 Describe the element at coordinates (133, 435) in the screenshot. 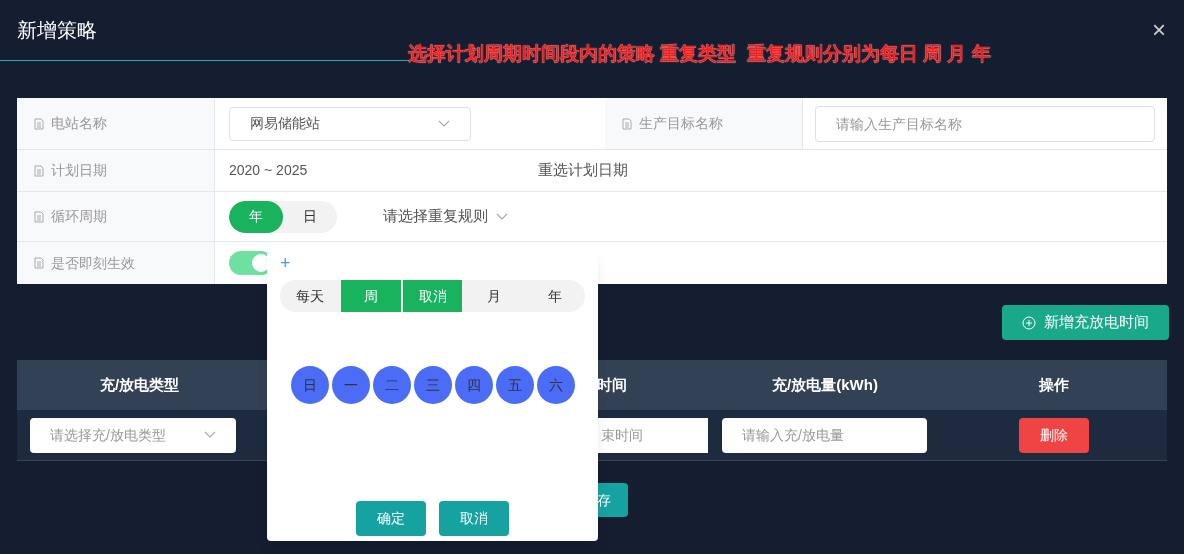

I see `type-select: 请选择充/放电类型` at that location.